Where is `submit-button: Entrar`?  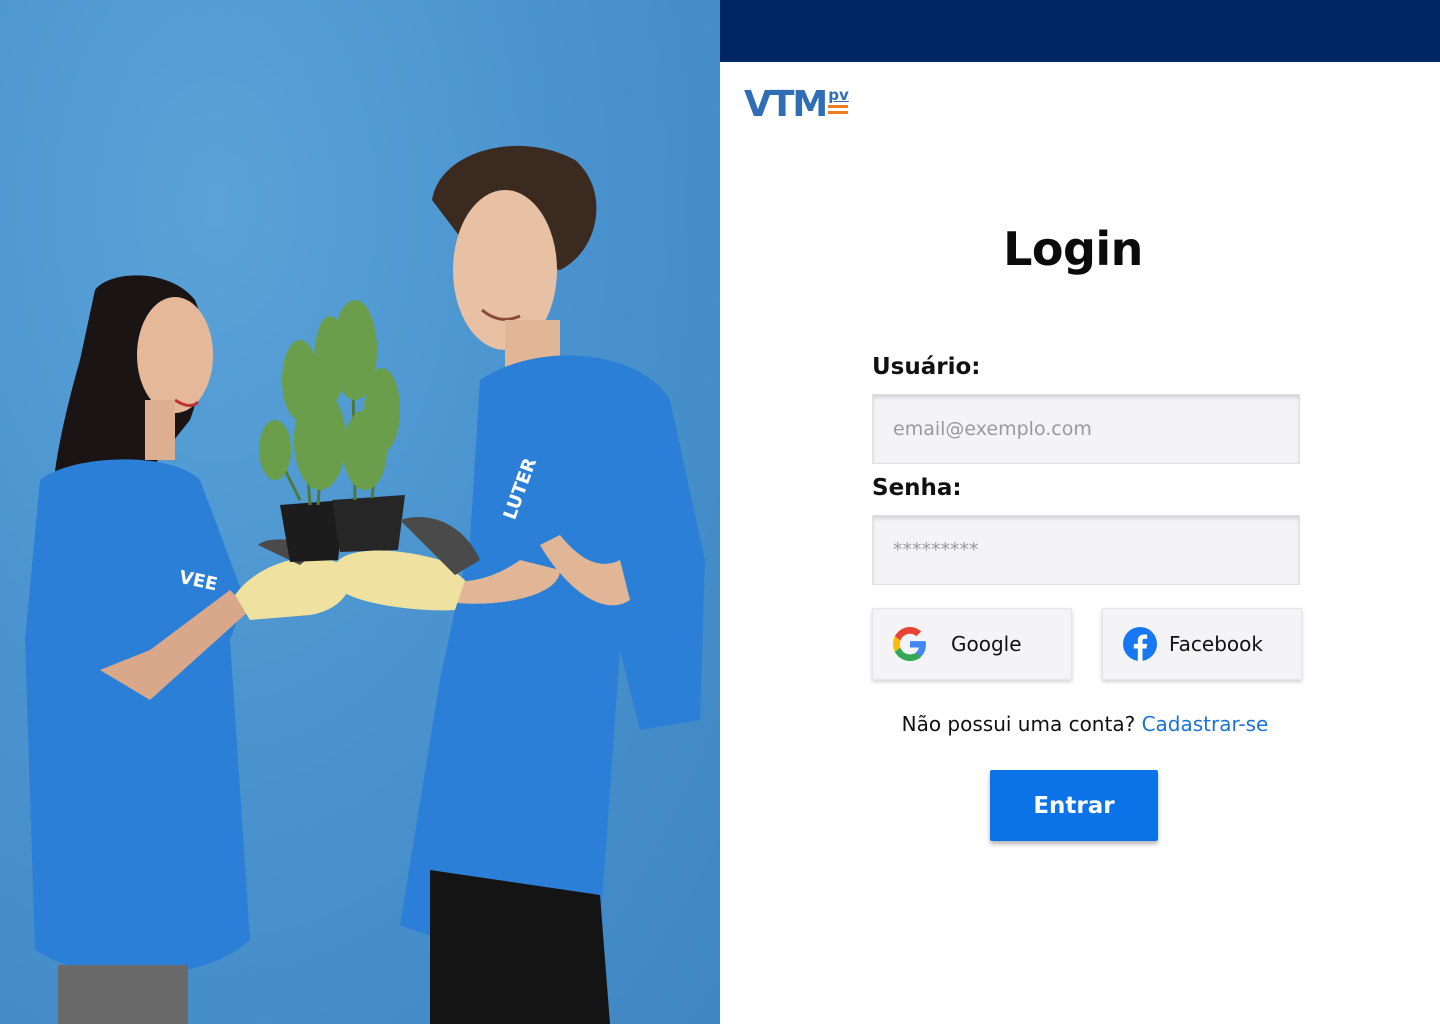 submit-button: Entrar is located at coordinates (1074, 805).